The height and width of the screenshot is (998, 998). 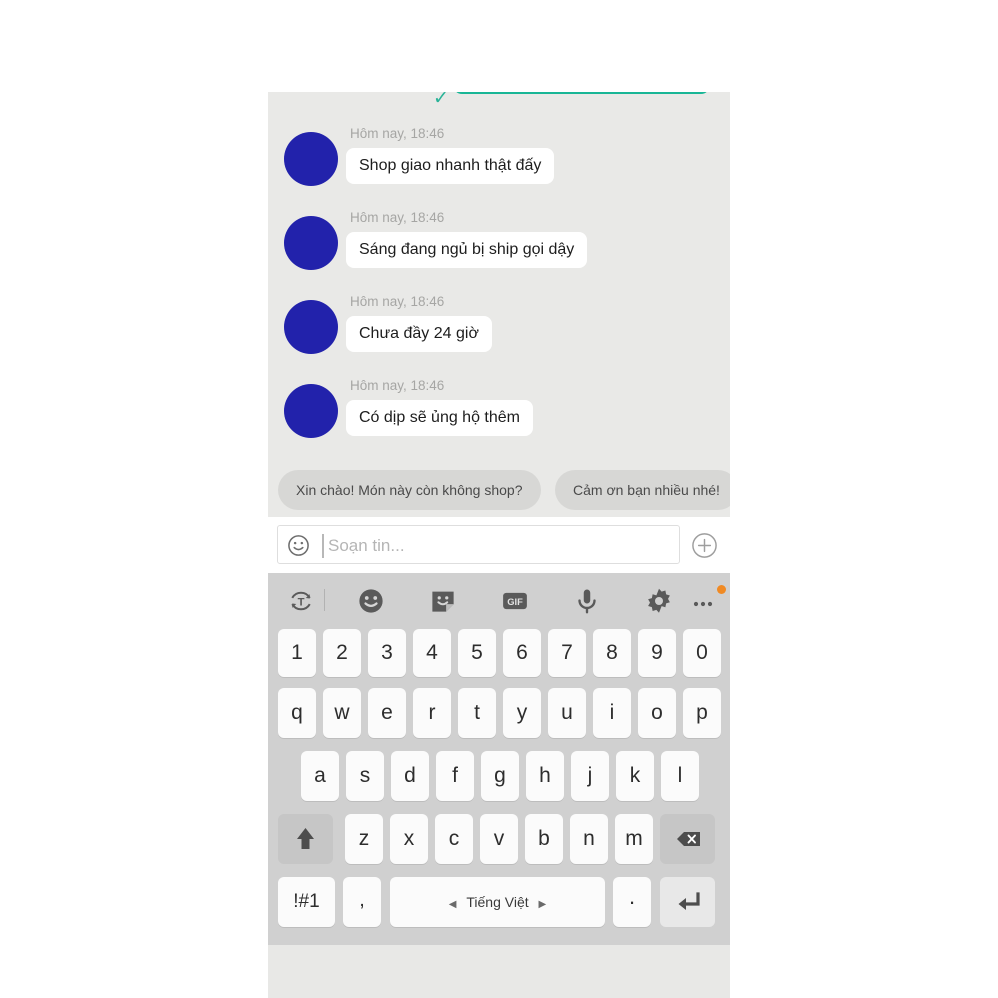 What do you see at coordinates (522, 653) in the screenshot?
I see `key-6: 6` at bounding box center [522, 653].